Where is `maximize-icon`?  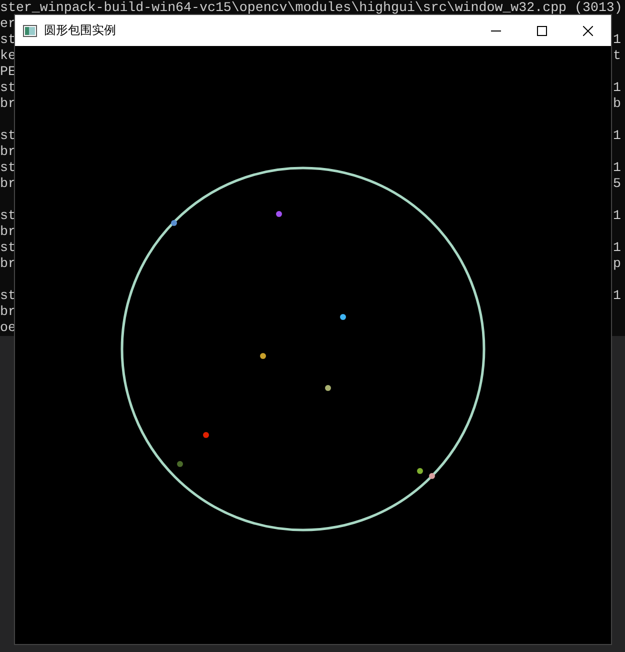 maximize-icon is located at coordinates (542, 31).